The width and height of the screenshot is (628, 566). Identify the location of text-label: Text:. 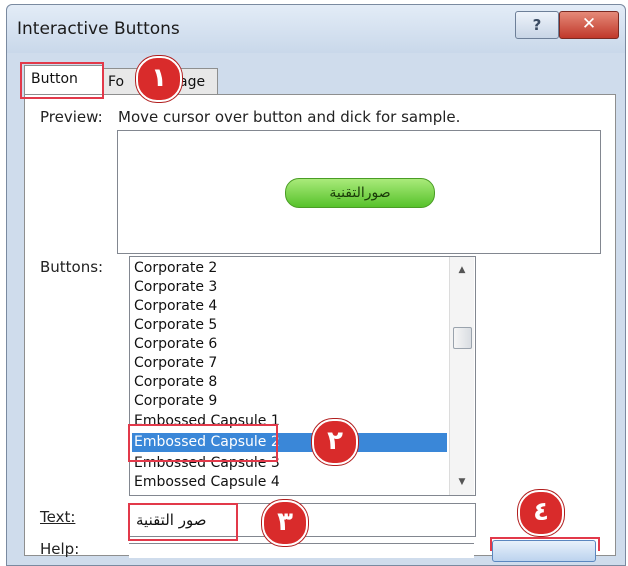
(58, 517).